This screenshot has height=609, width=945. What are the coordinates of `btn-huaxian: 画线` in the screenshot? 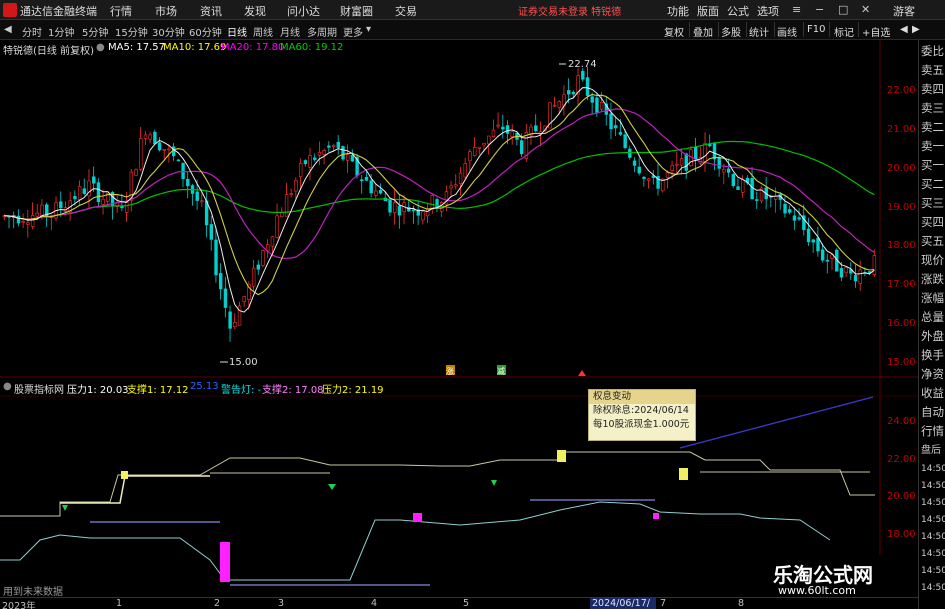 It's located at (787, 31).